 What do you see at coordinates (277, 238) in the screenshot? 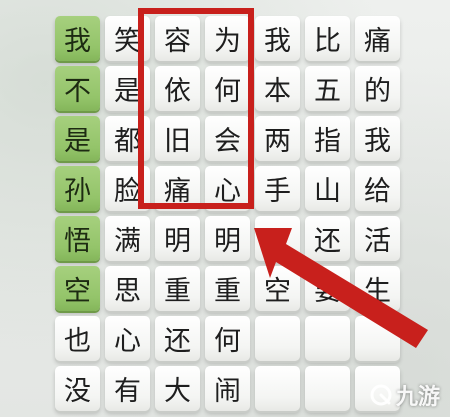
I see `char-tile-r4-c4` at bounding box center [277, 238].